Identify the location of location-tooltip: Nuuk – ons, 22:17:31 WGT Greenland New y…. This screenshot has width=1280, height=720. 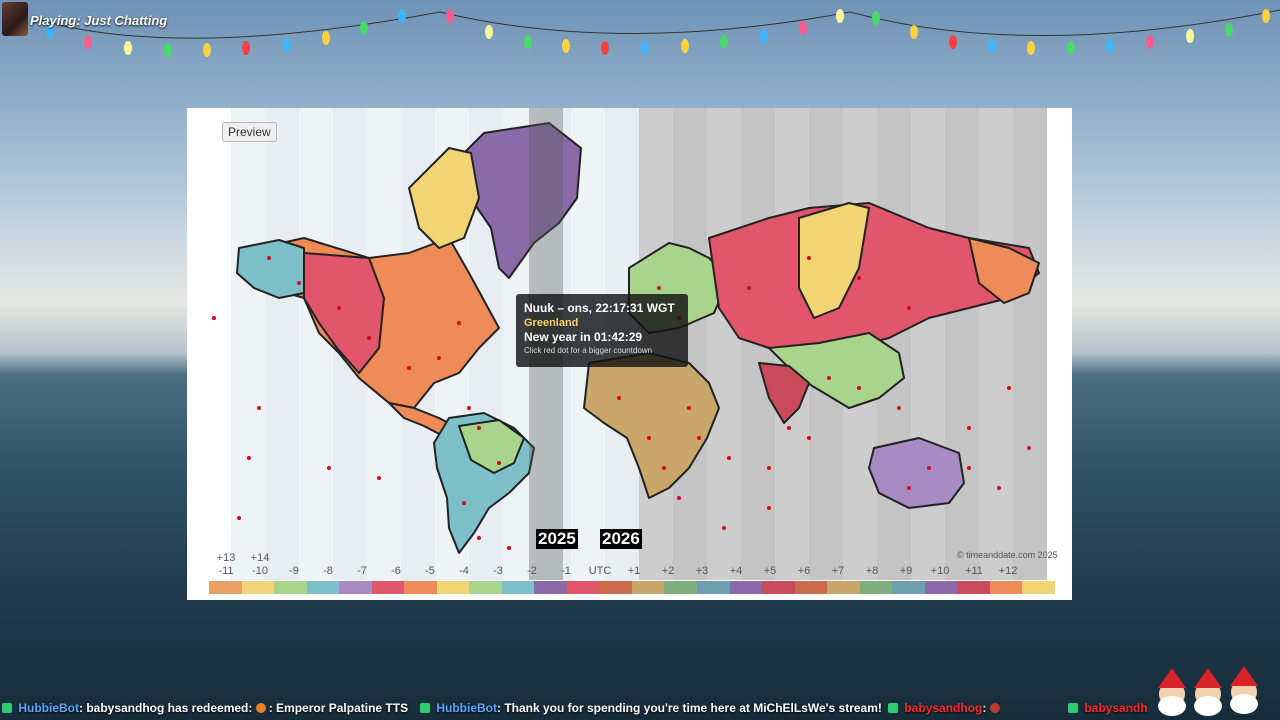
(602, 330).